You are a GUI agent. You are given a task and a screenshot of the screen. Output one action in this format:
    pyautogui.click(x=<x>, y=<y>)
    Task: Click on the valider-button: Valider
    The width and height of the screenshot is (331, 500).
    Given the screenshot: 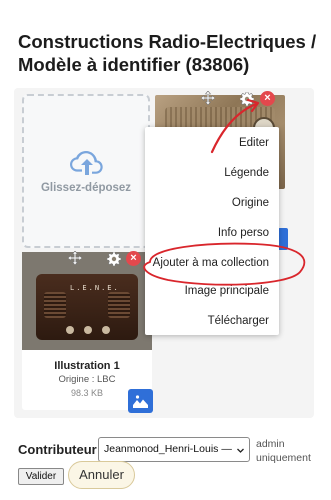 What is the action you would take?
    pyautogui.click(x=41, y=476)
    